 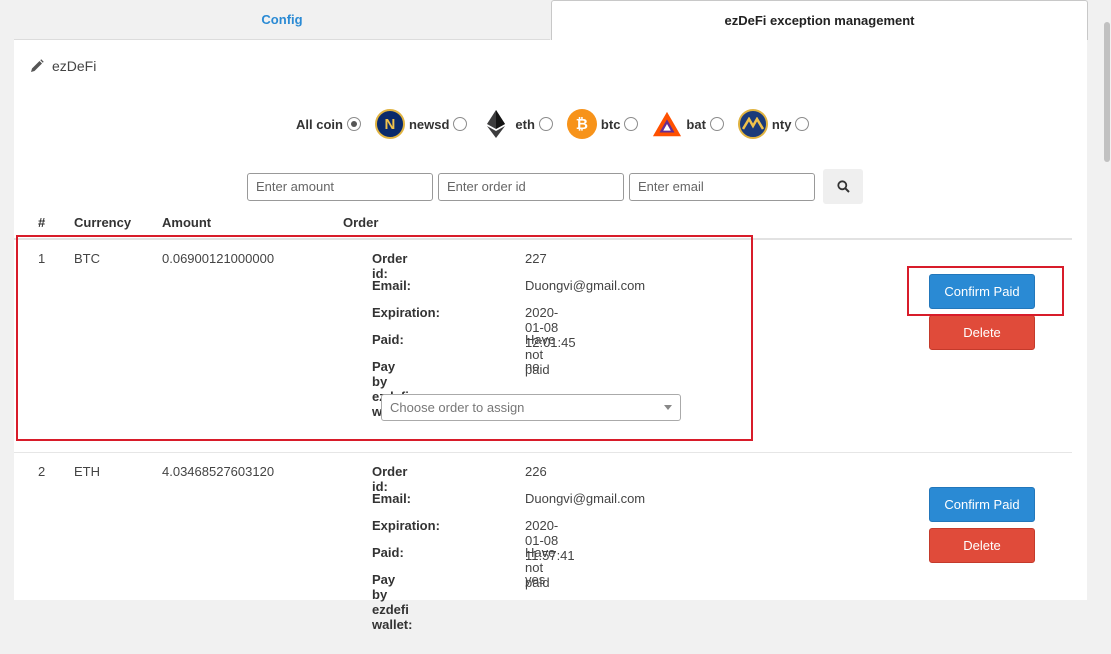 What do you see at coordinates (353, 124) in the screenshot?
I see `filter-all-radio` at bounding box center [353, 124].